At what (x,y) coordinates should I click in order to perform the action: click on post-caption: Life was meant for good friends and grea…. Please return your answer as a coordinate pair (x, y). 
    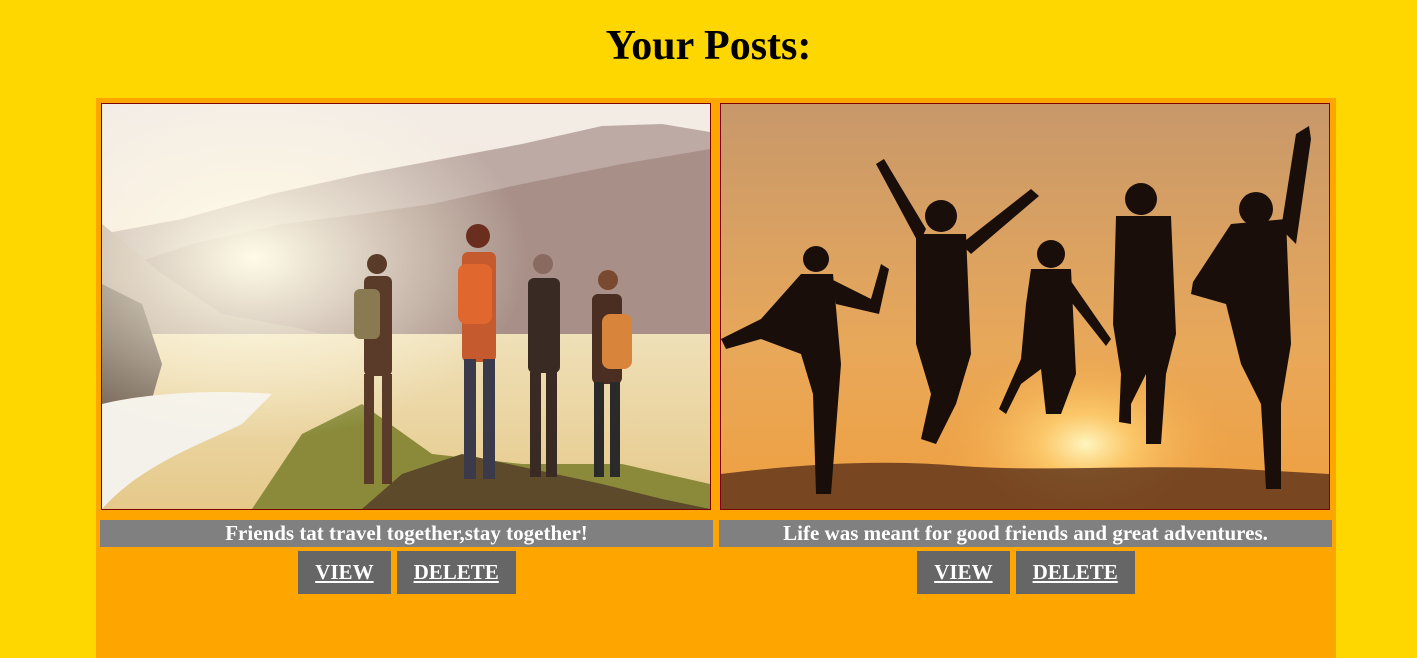
    Looking at the image, I should click on (1025, 533).